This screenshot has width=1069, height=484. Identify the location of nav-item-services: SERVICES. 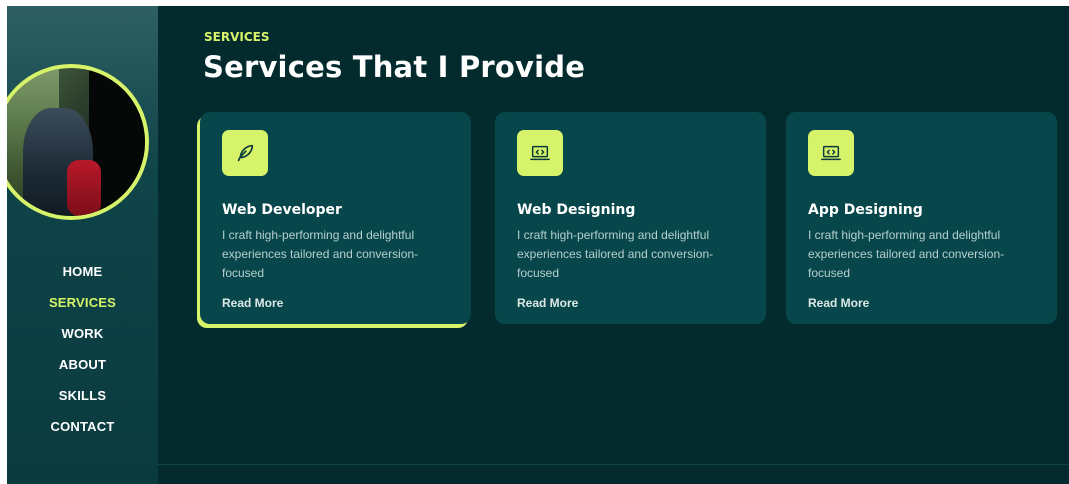
(82, 302).